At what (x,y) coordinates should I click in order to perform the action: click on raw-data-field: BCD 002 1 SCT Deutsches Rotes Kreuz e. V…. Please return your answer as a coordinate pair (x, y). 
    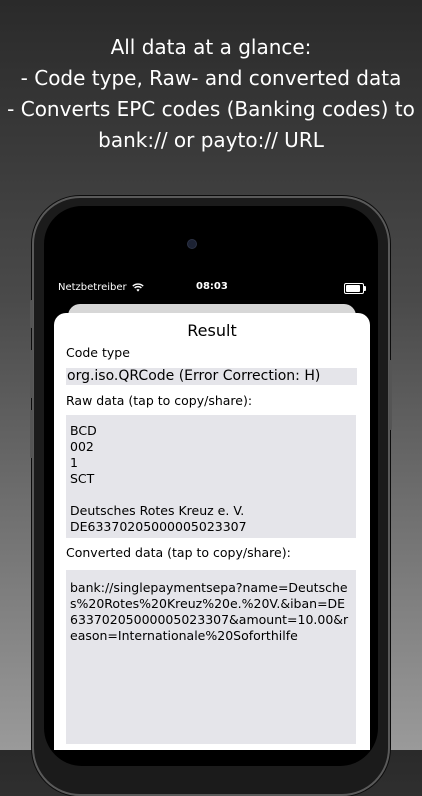
    Looking at the image, I should click on (211, 476).